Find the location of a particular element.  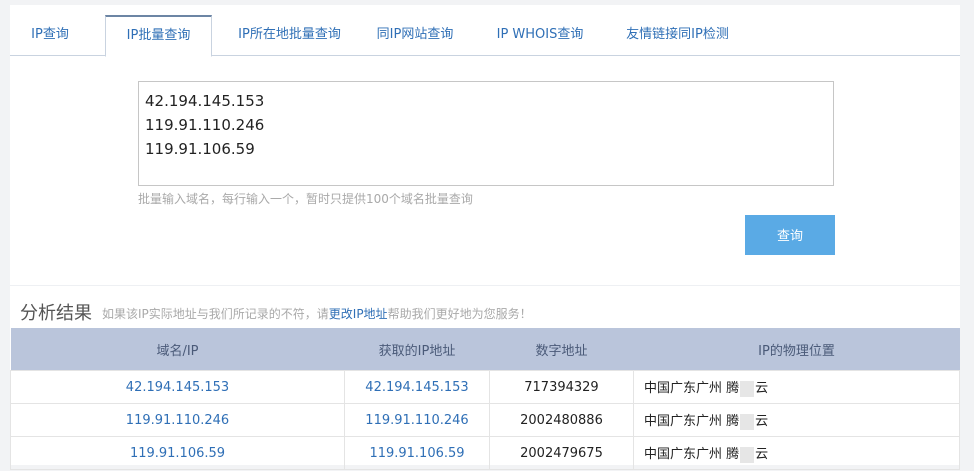

tab-ip-batch-query: IP批量查询 is located at coordinates (158, 36).